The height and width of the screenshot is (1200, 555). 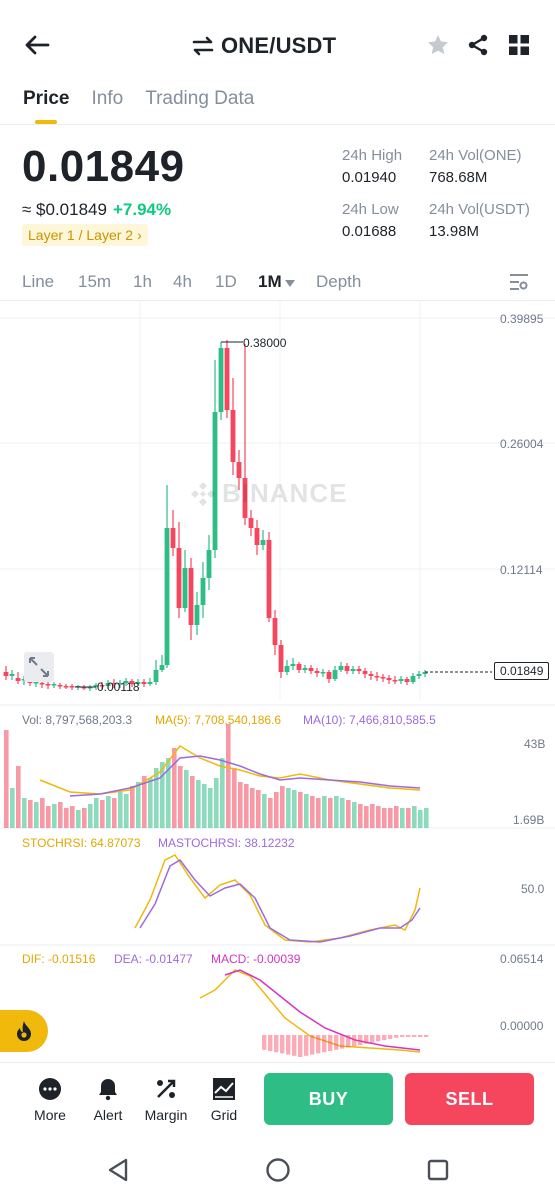 What do you see at coordinates (438, 45) in the screenshot?
I see `favorite-button` at bounding box center [438, 45].